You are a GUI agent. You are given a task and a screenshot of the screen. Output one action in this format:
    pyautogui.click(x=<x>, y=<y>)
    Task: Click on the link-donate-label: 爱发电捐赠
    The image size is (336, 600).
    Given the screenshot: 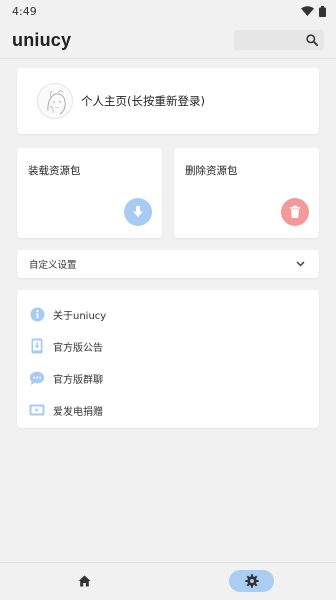 What is the action you would take?
    pyautogui.click(x=78, y=412)
    